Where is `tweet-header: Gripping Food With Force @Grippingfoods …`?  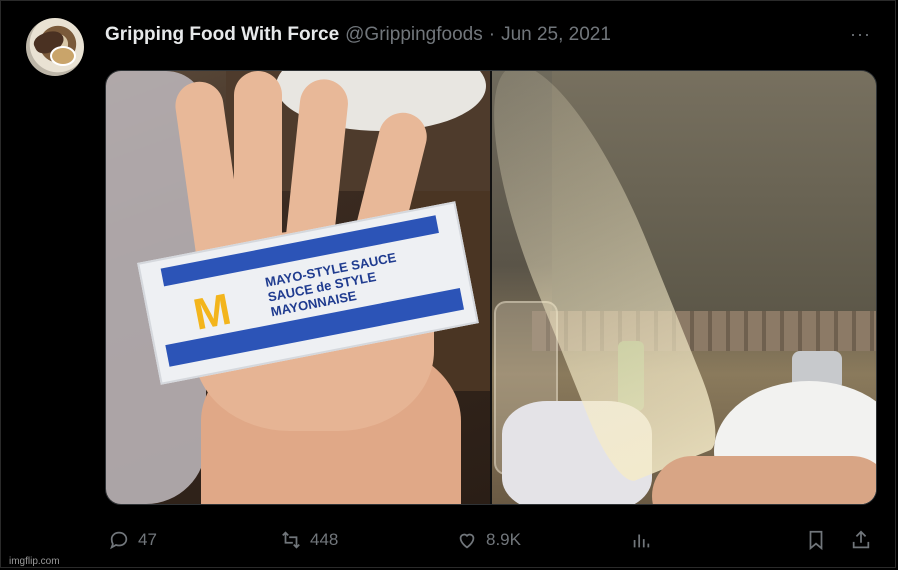
tweet-header: Gripping Food With Force @Grippingfoods … is located at coordinates (358, 35).